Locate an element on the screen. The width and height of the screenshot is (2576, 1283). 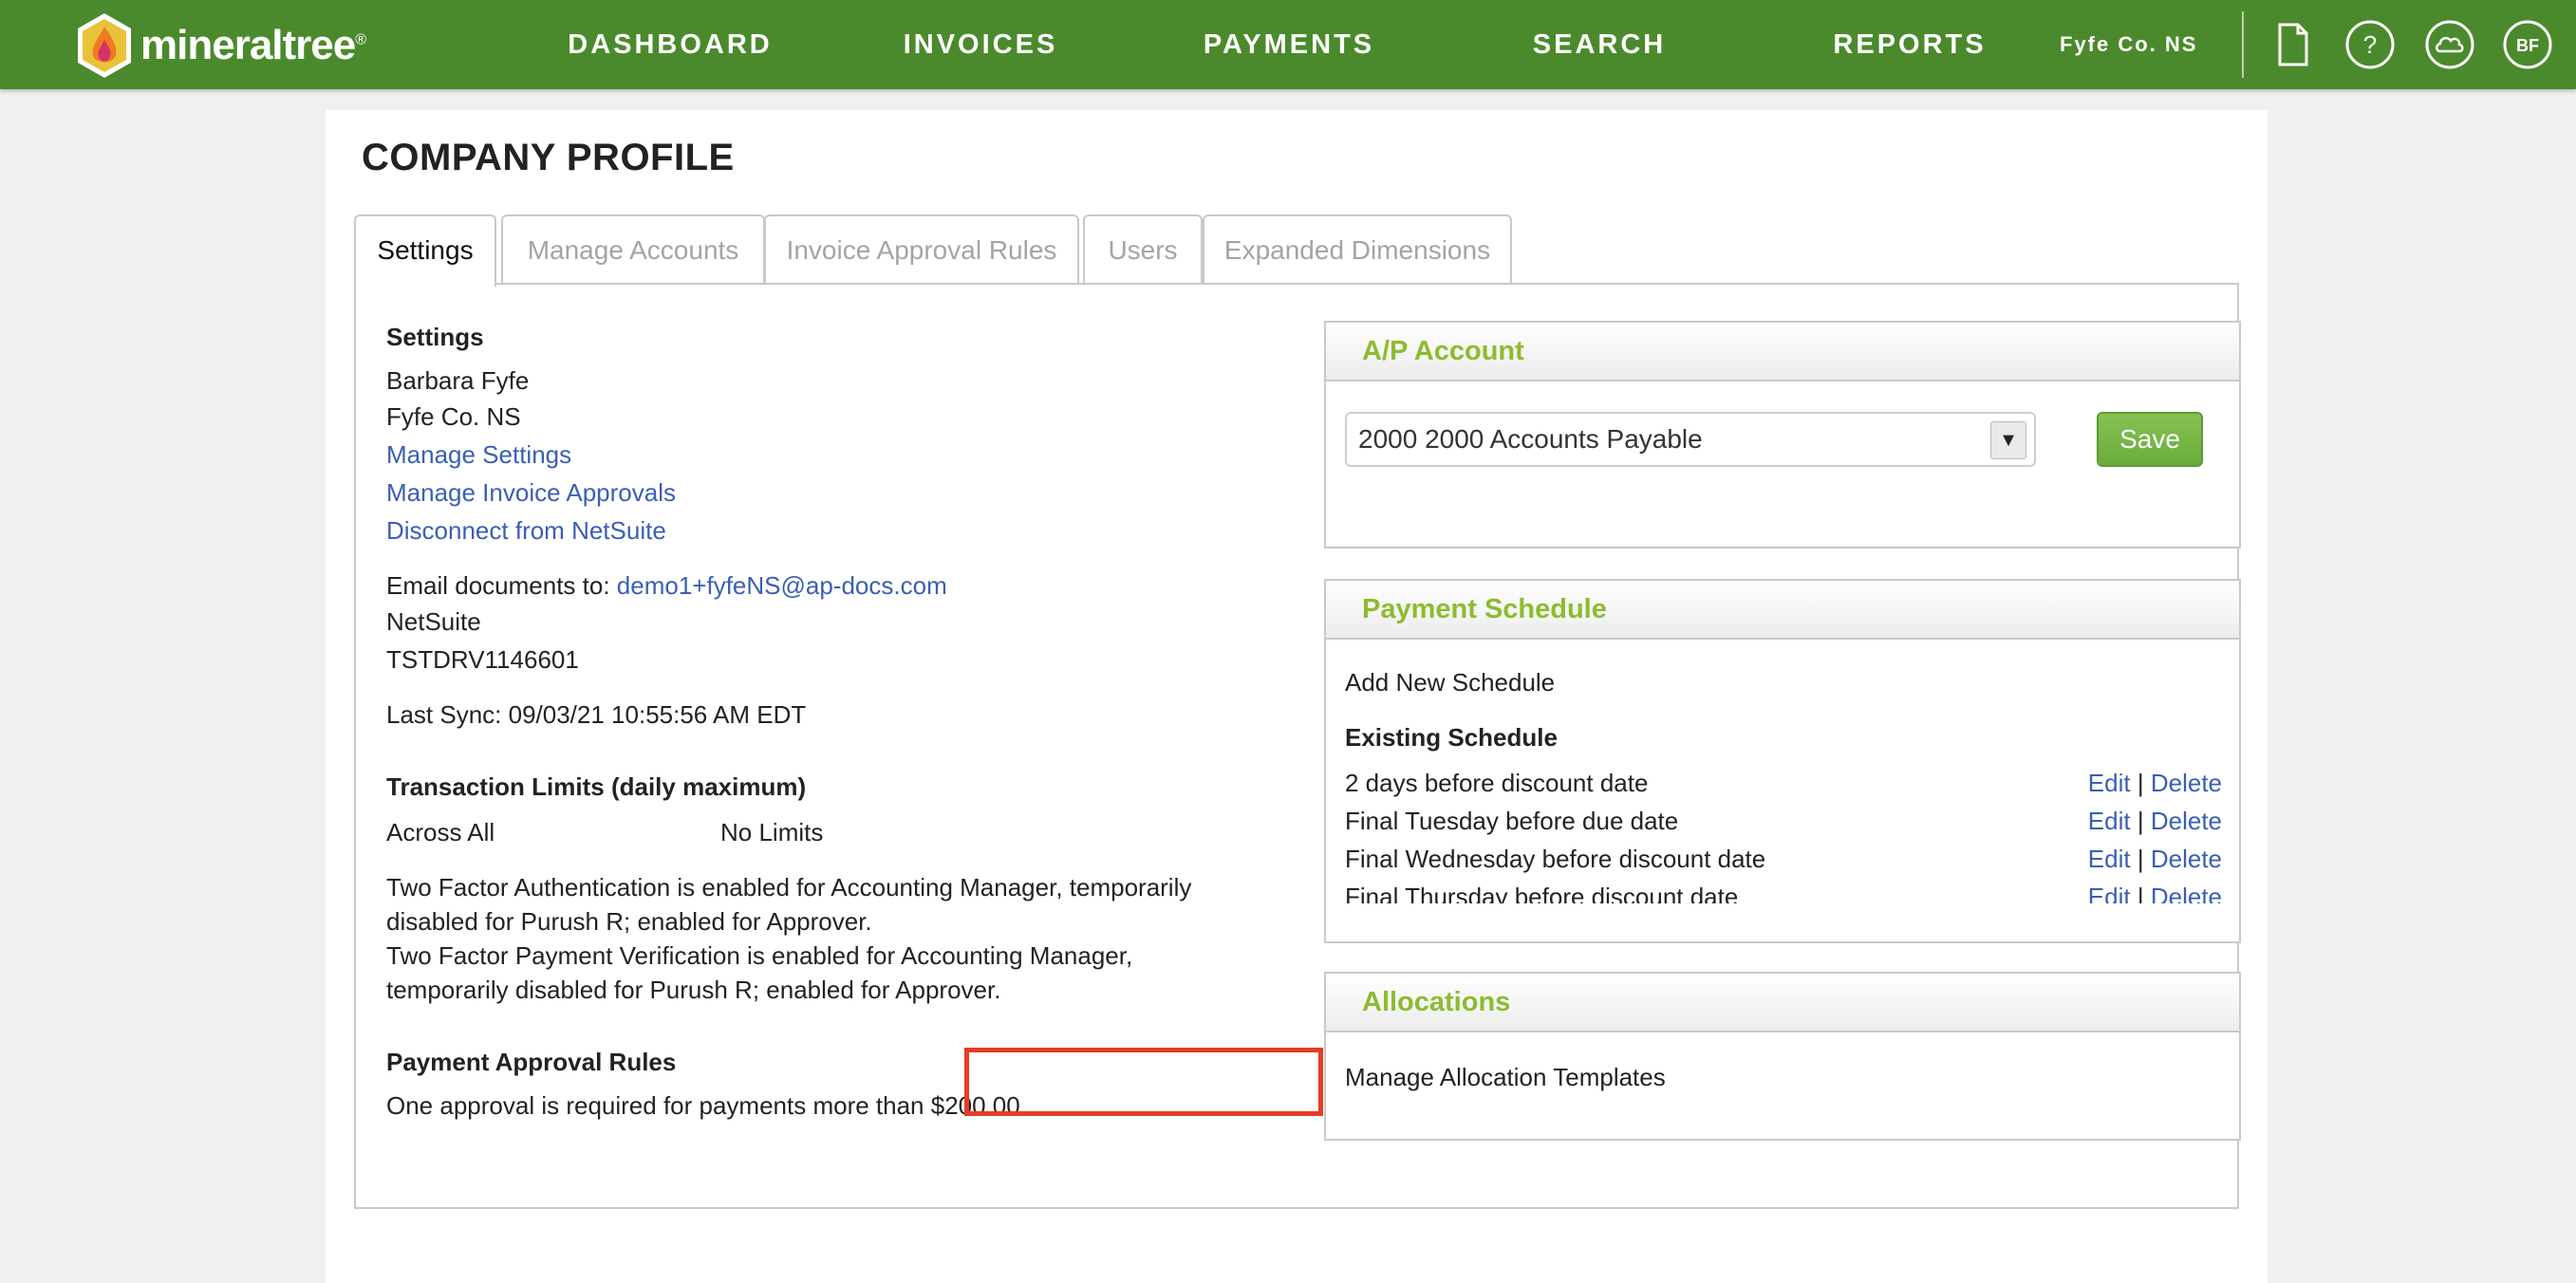
erp-name: NetSuite is located at coordinates (433, 621).